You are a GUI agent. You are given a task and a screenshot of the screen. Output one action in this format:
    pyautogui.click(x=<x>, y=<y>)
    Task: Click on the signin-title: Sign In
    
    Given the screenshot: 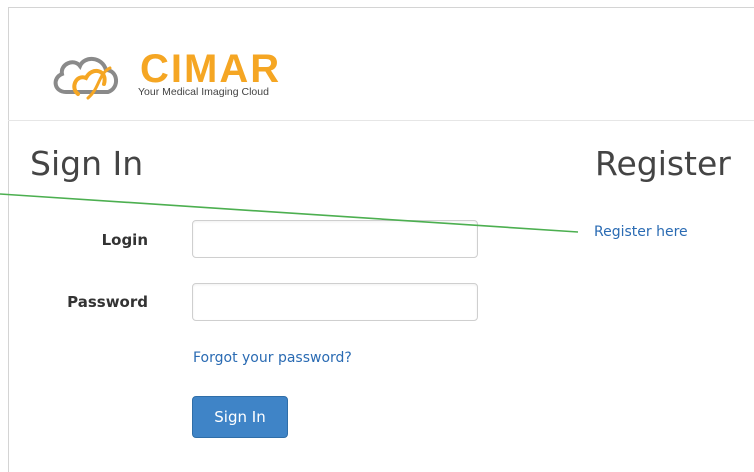 What is the action you would take?
    pyautogui.click(x=87, y=163)
    